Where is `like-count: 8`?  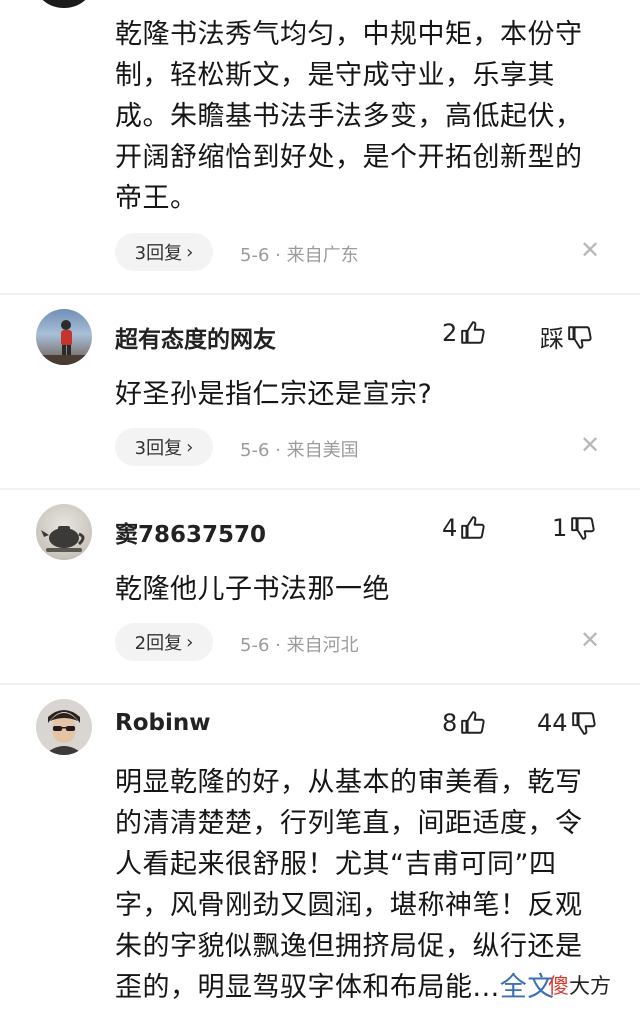 like-count: 8 is located at coordinates (450, 723).